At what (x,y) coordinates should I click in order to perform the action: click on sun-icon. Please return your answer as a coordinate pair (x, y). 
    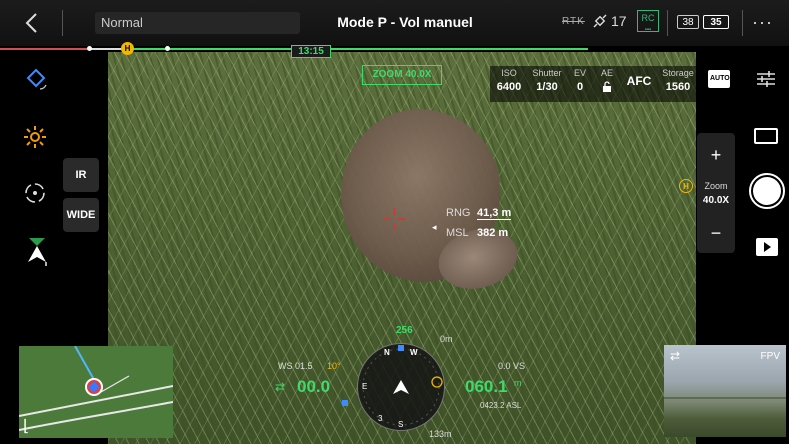
    Looking at the image, I should click on (35, 137).